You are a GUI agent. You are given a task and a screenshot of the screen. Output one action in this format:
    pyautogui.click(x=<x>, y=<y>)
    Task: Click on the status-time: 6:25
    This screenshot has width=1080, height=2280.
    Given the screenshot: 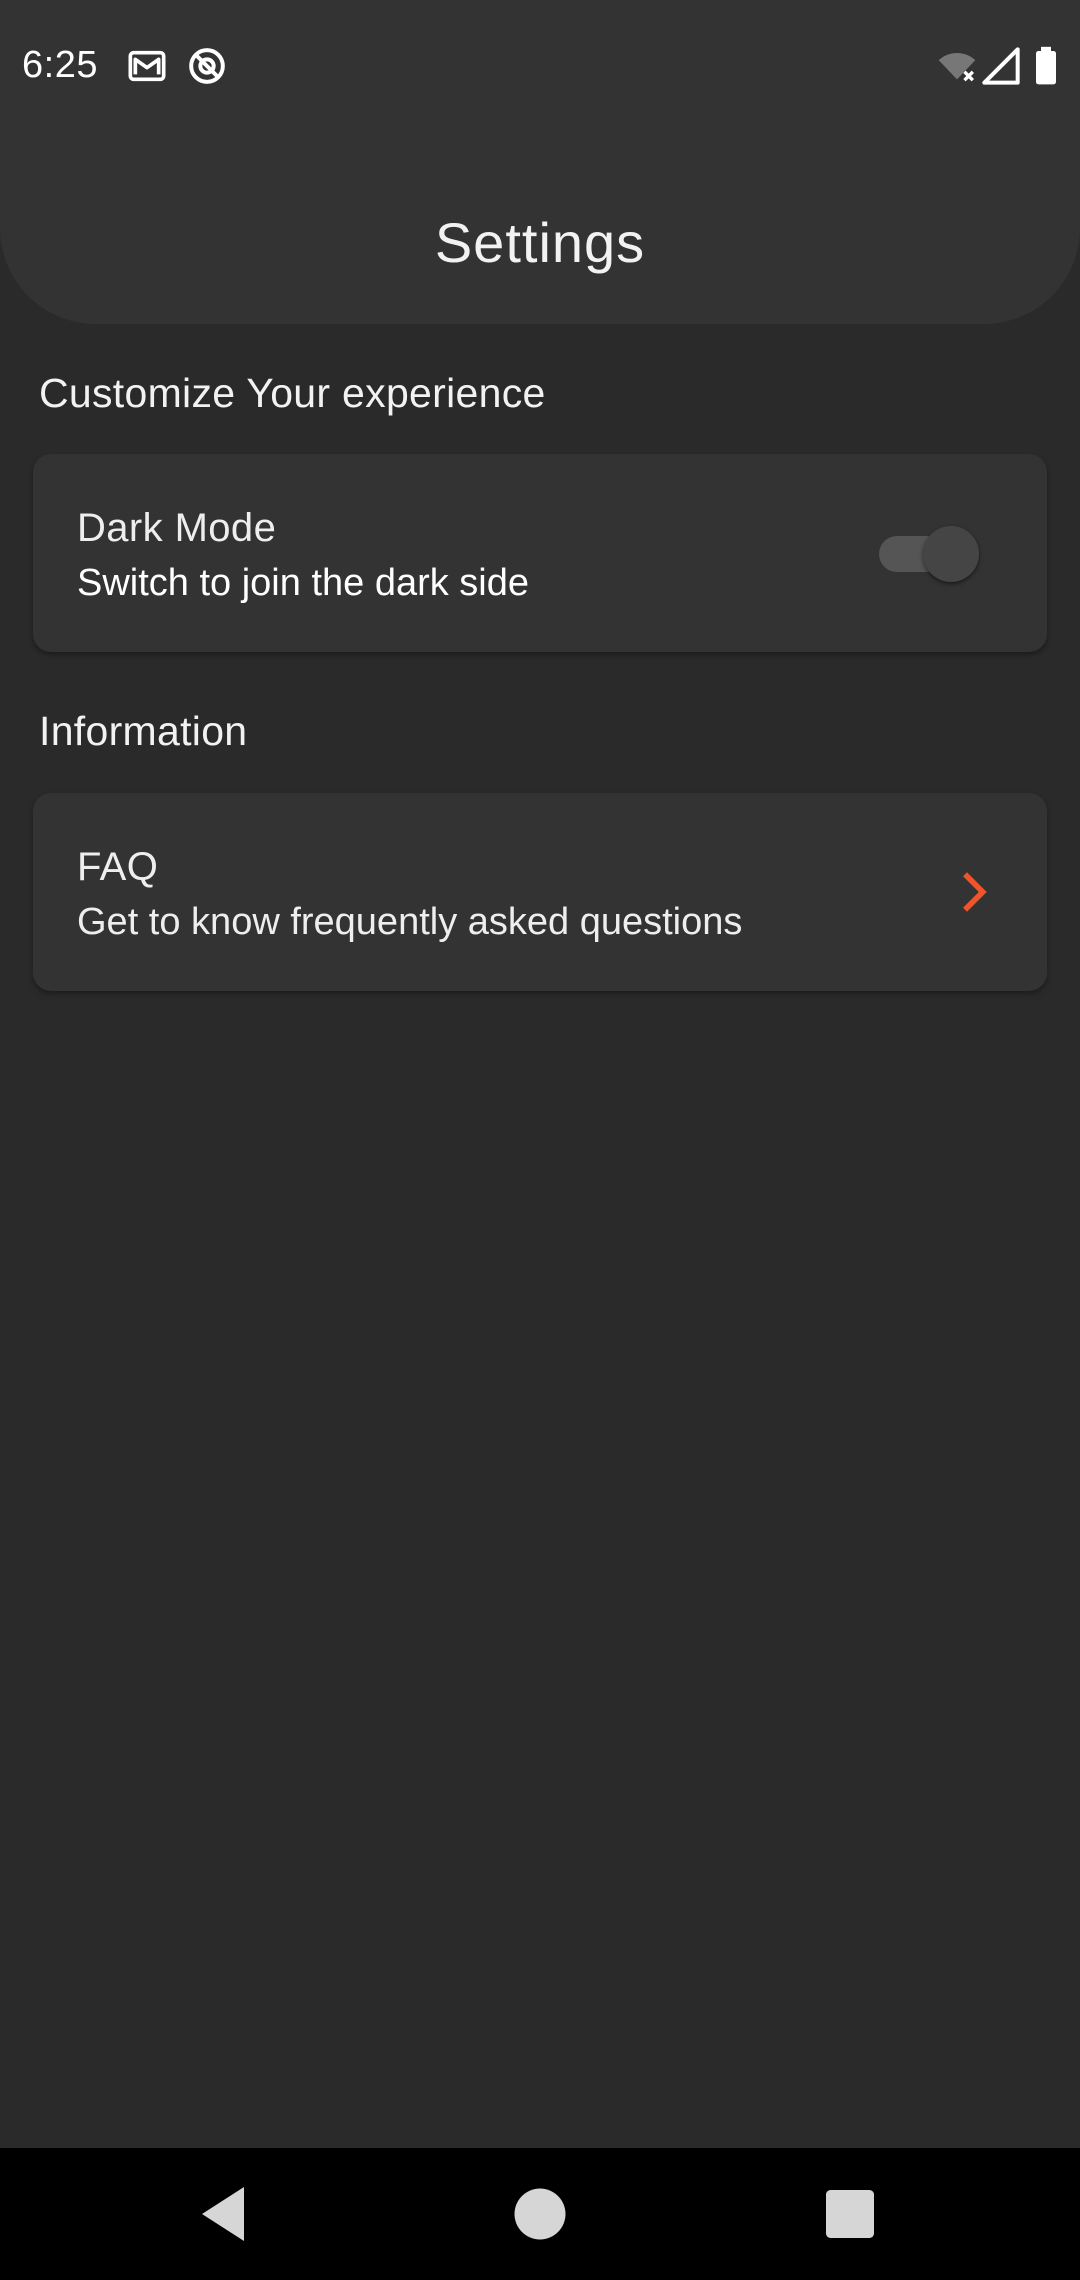 What is the action you would take?
    pyautogui.click(x=60, y=65)
    